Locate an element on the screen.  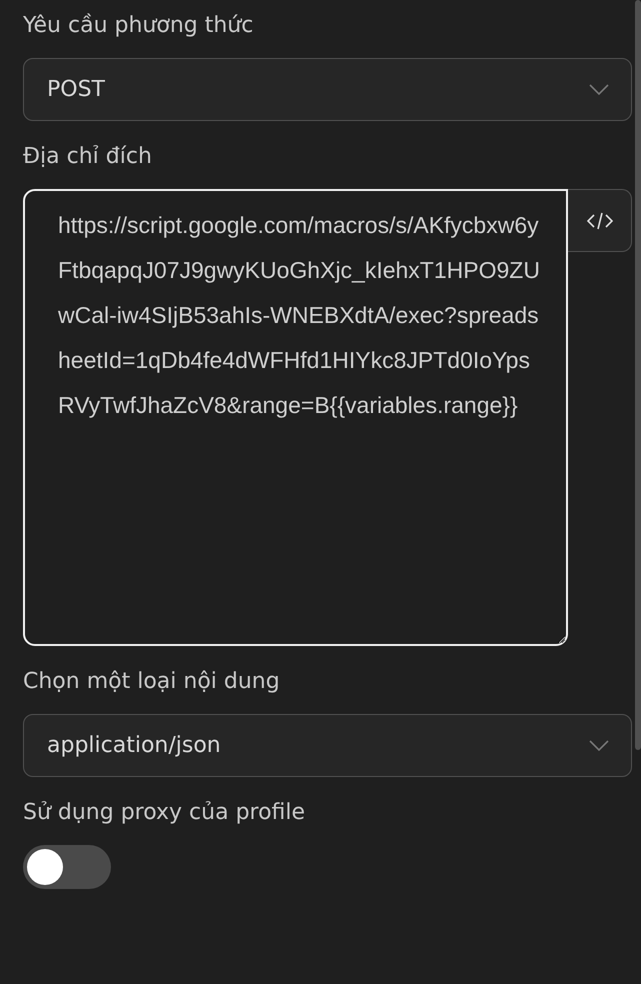
field-label: Chọn một loại nội dung is located at coordinates (152, 682).